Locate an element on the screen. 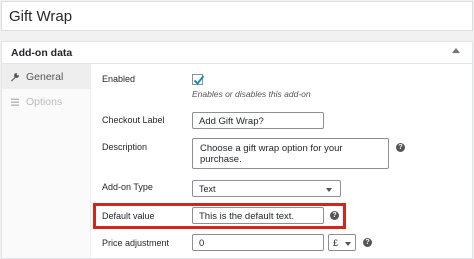 The width and height of the screenshot is (474, 259). price-adjustment-label: Price adjustment is located at coordinates (136, 243).